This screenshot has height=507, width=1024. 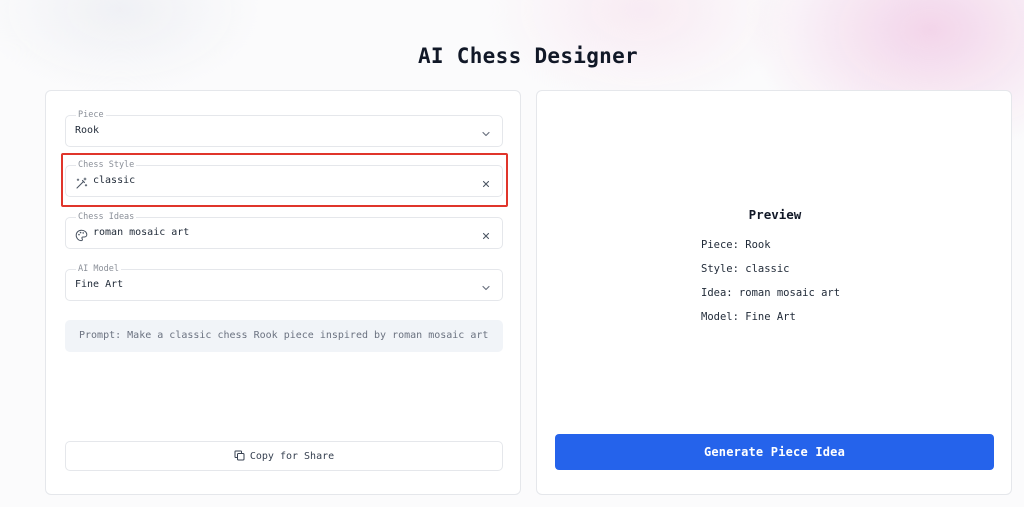 I want to click on preview-idea: Idea: roman mosaic art, so click(x=771, y=293).